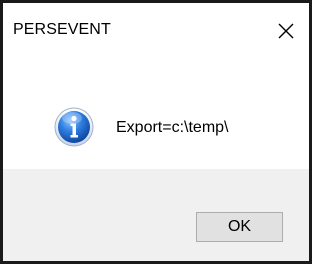  What do you see at coordinates (62, 29) in the screenshot?
I see `dialog-title: PERSEVENT` at bounding box center [62, 29].